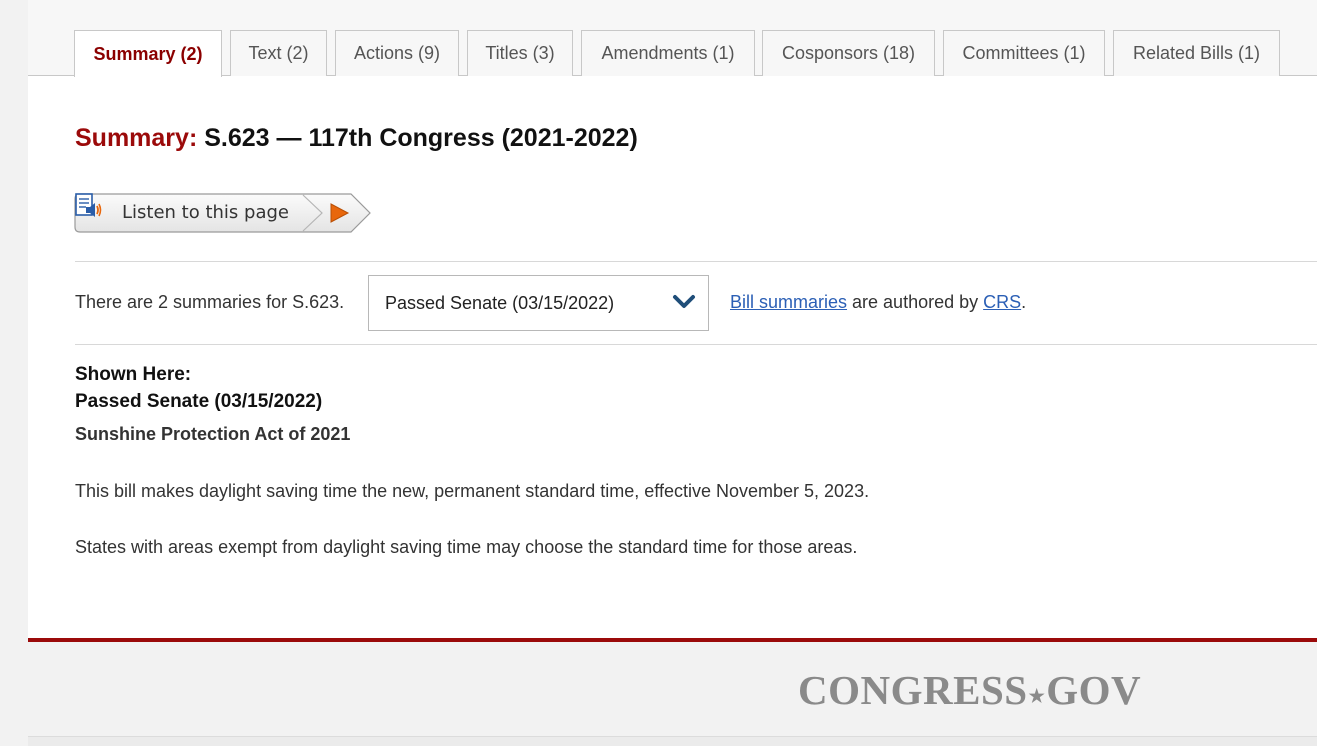 This screenshot has height=746, width=1317. Describe the element at coordinates (520, 53) in the screenshot. I see `tab-titles: Titles (3)` at that location.